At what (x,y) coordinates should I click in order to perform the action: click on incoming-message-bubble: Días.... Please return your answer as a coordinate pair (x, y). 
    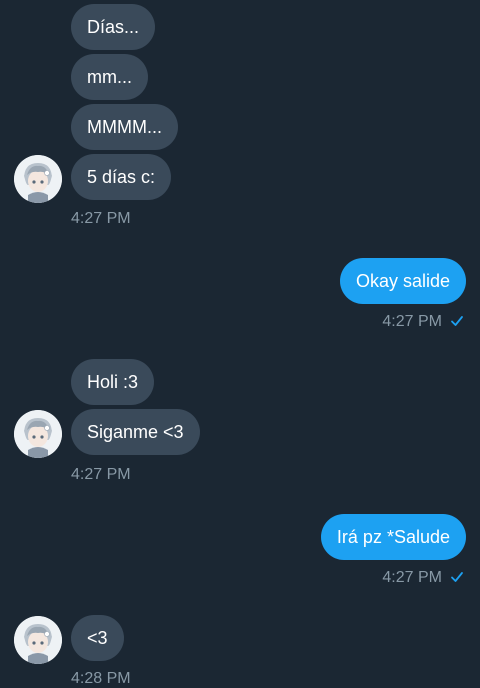
    Looking at the image, I should click on (113, 27).